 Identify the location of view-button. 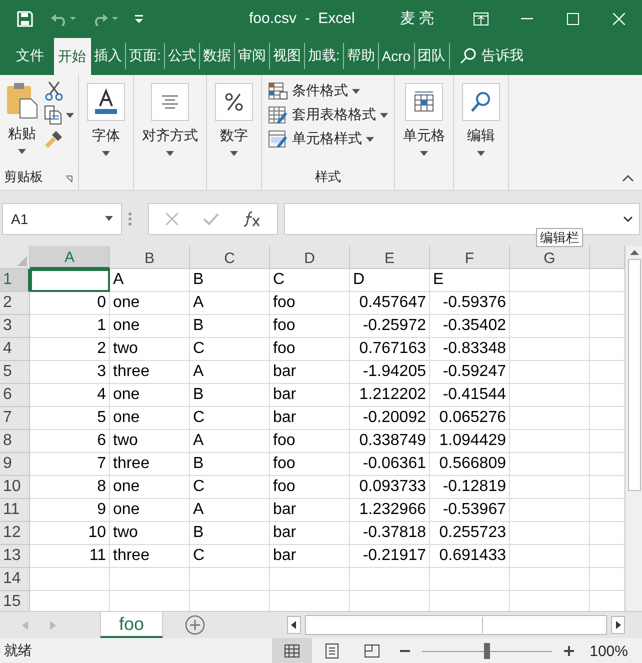
(292, 650).